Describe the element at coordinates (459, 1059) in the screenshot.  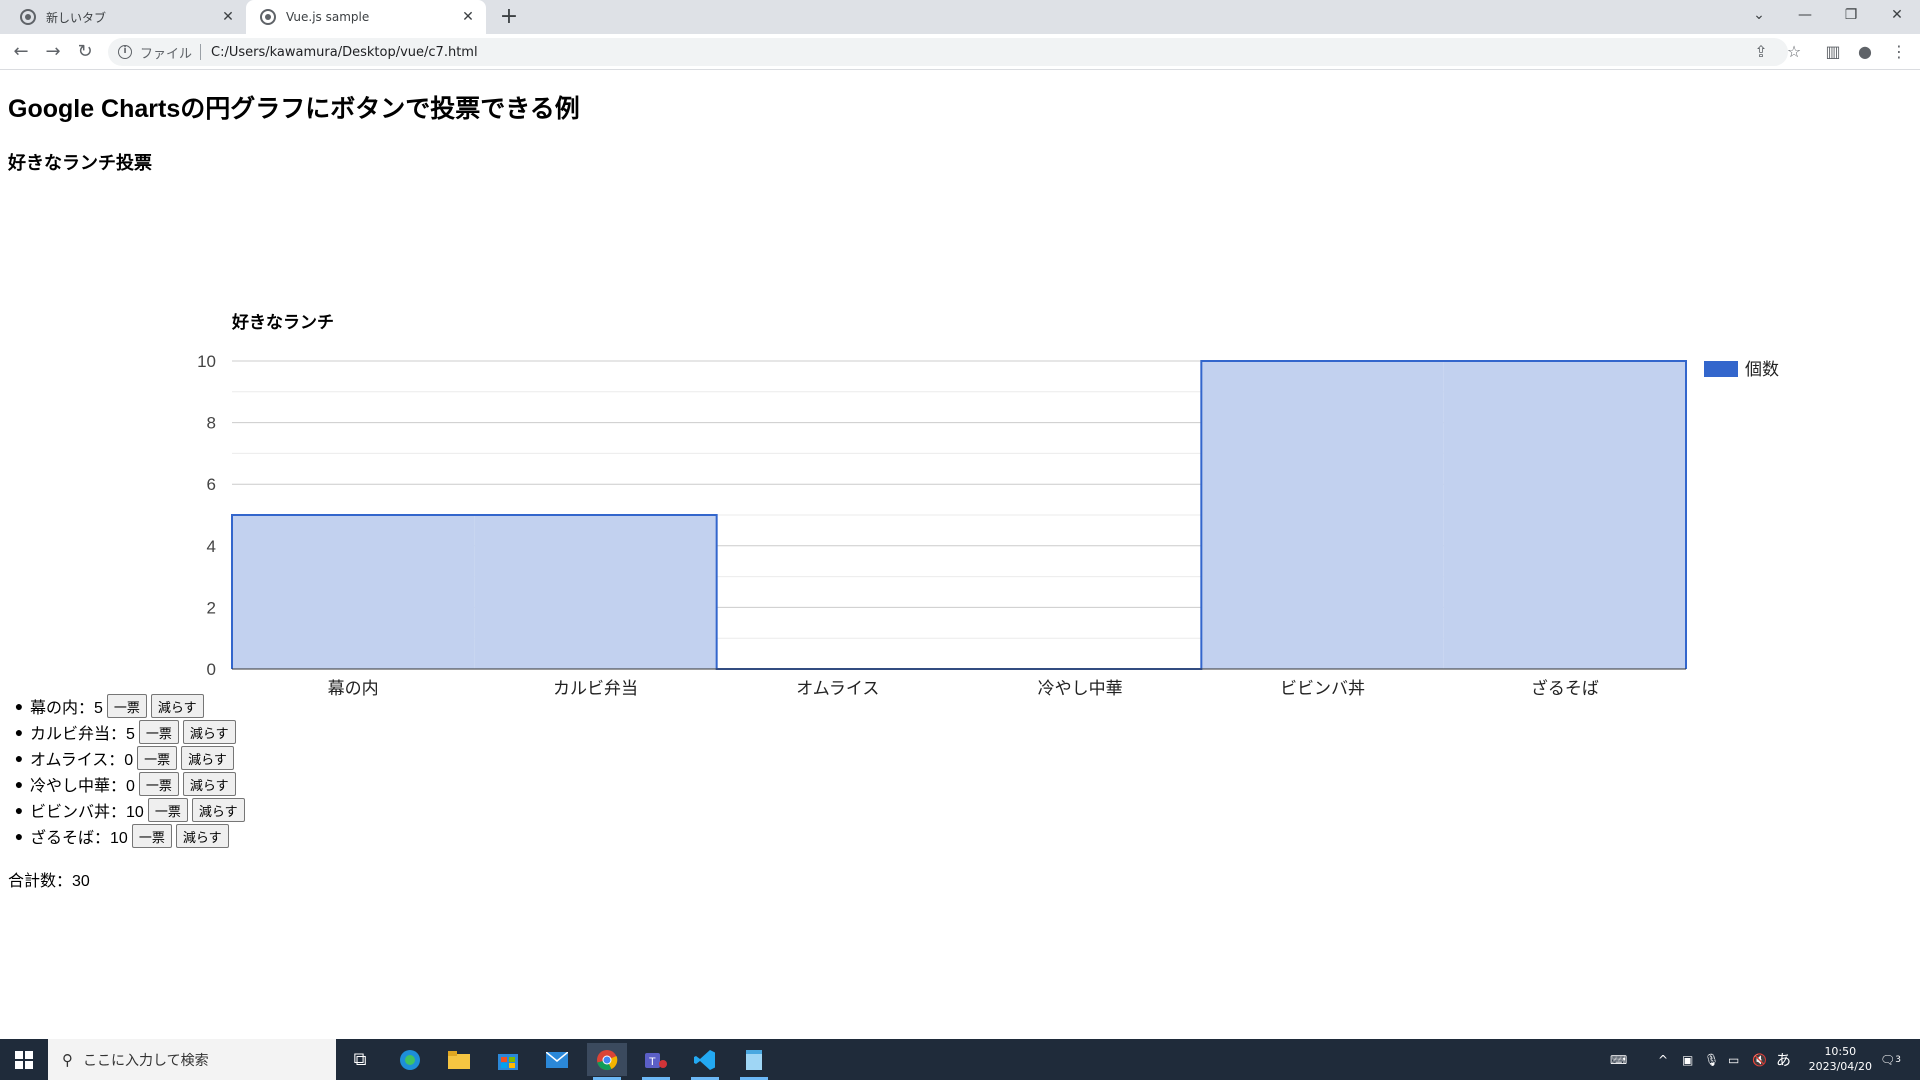
I see `file-explorer-icon` at that location.